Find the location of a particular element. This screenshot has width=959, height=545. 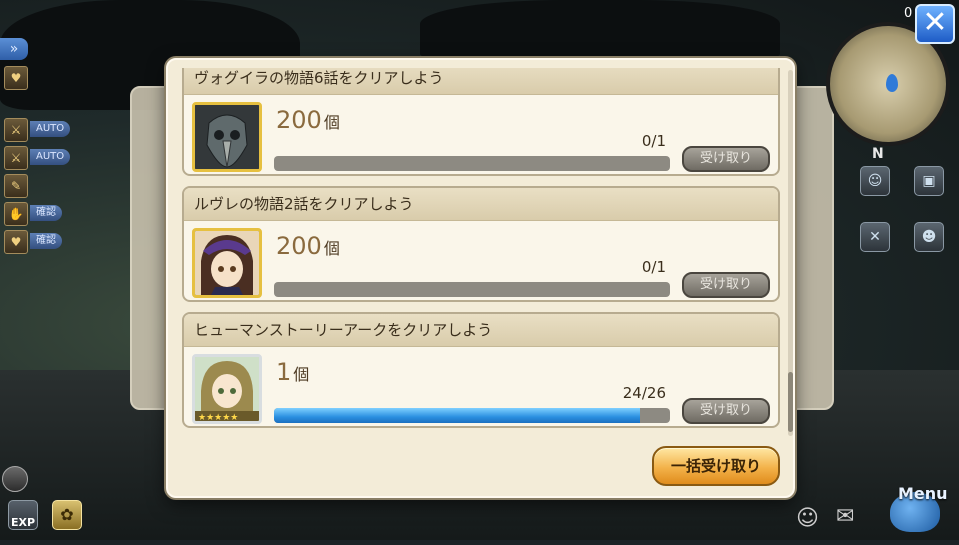

bulk-claim-button: 一括受け取り is located at coordinates (716, 466).